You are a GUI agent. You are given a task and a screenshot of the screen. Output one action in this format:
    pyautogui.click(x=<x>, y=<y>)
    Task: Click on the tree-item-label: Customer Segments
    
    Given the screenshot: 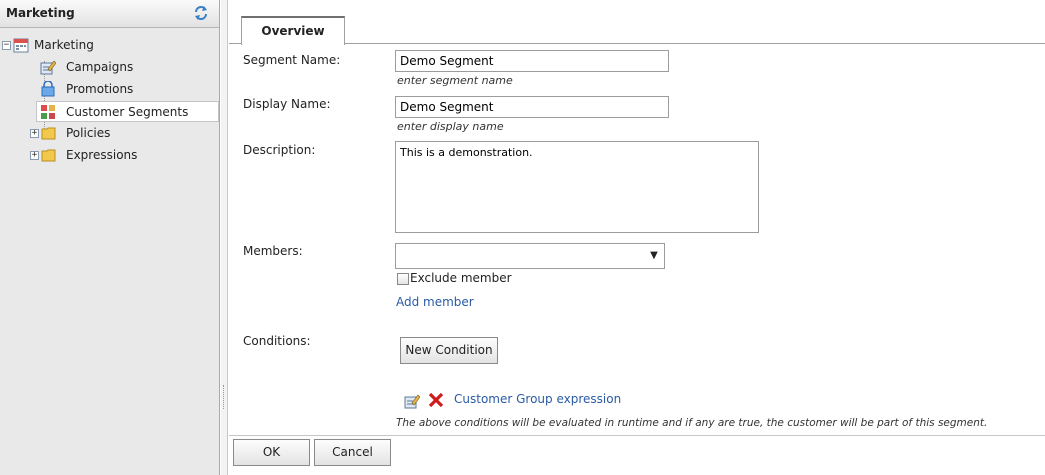 What is the action you would take?
    pyautogui.click(x=127, y=112)
    